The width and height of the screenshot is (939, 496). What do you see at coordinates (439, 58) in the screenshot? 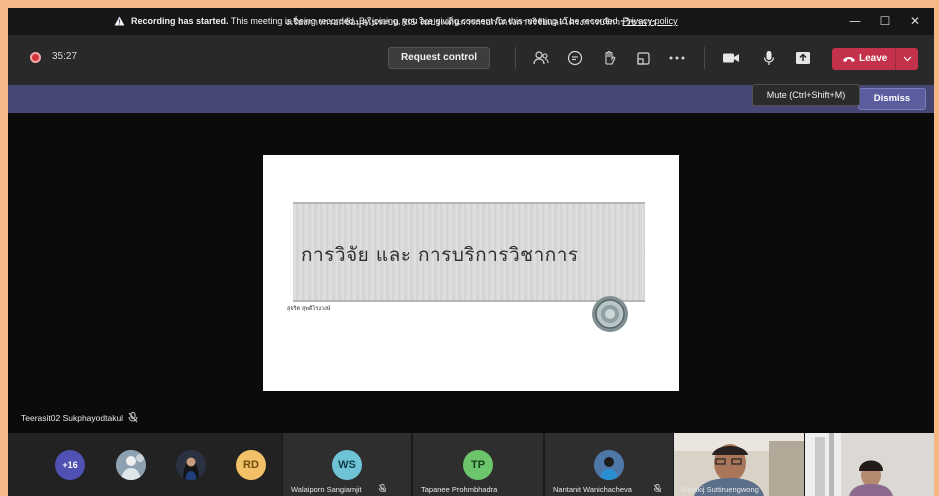
I see `request-control-button: Request control` at bounding box center [439, 58].